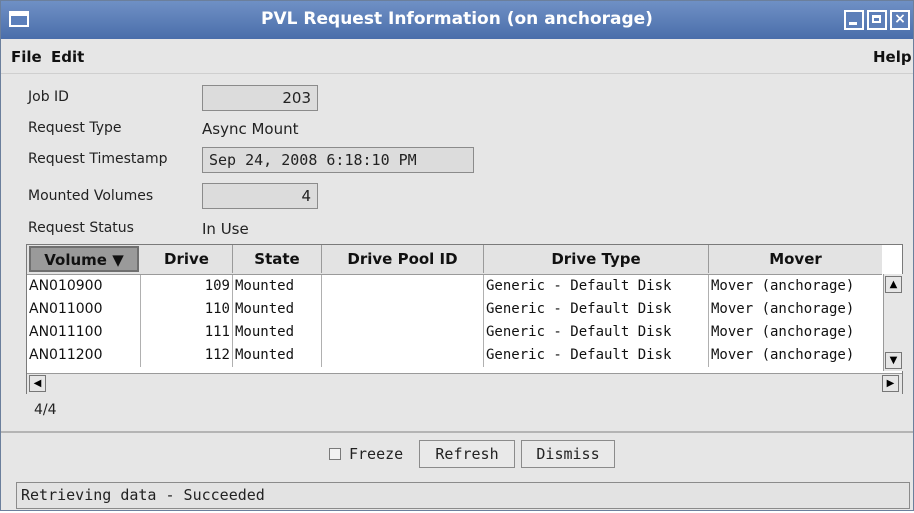 The width and height of the screenshot is (914, 513). Describe the element at coordinates (84, 332) in the screenshot. I see `cell-volume: AN011100` at that location.